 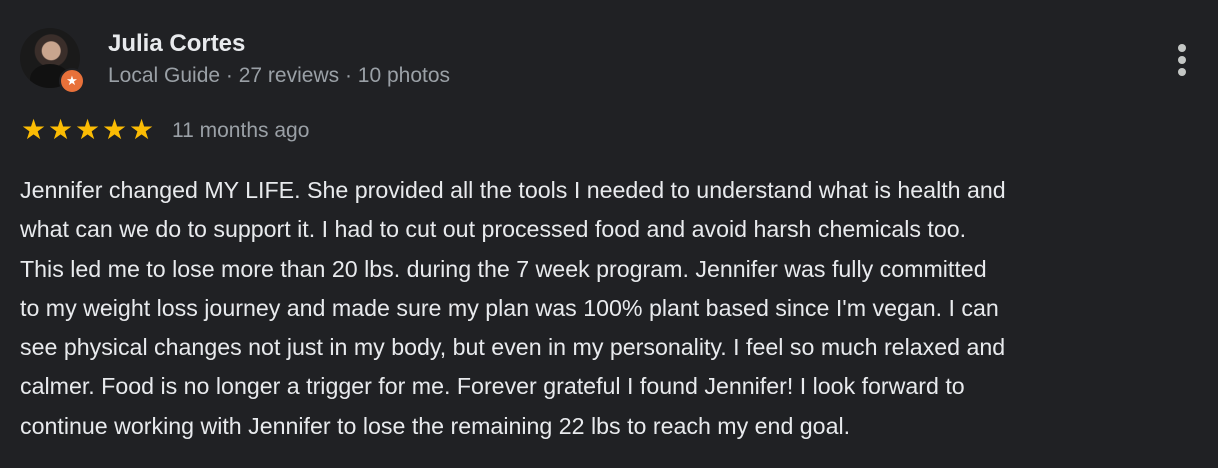 I want to click on more-options-button, so click(x=1182, y=60).